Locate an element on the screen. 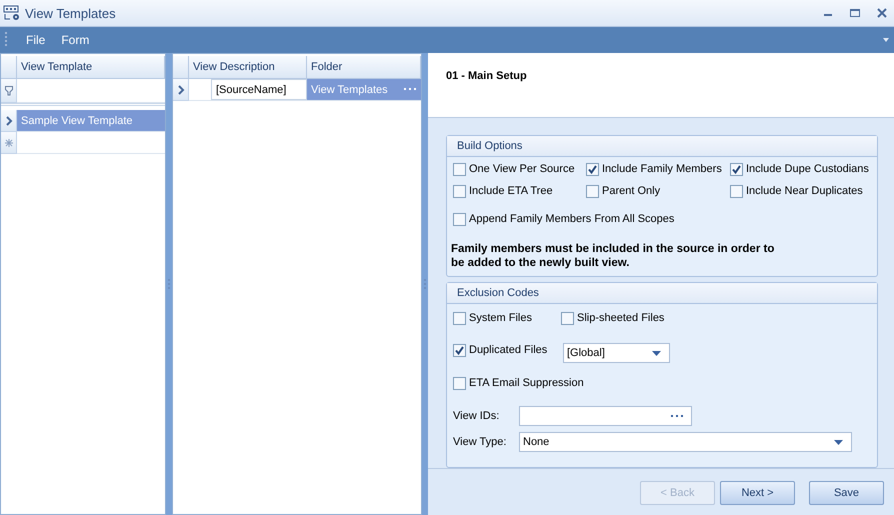 This screenshot has height=515, width=894. checkbox: Duplicated Files is located at coordinates (508, 350).